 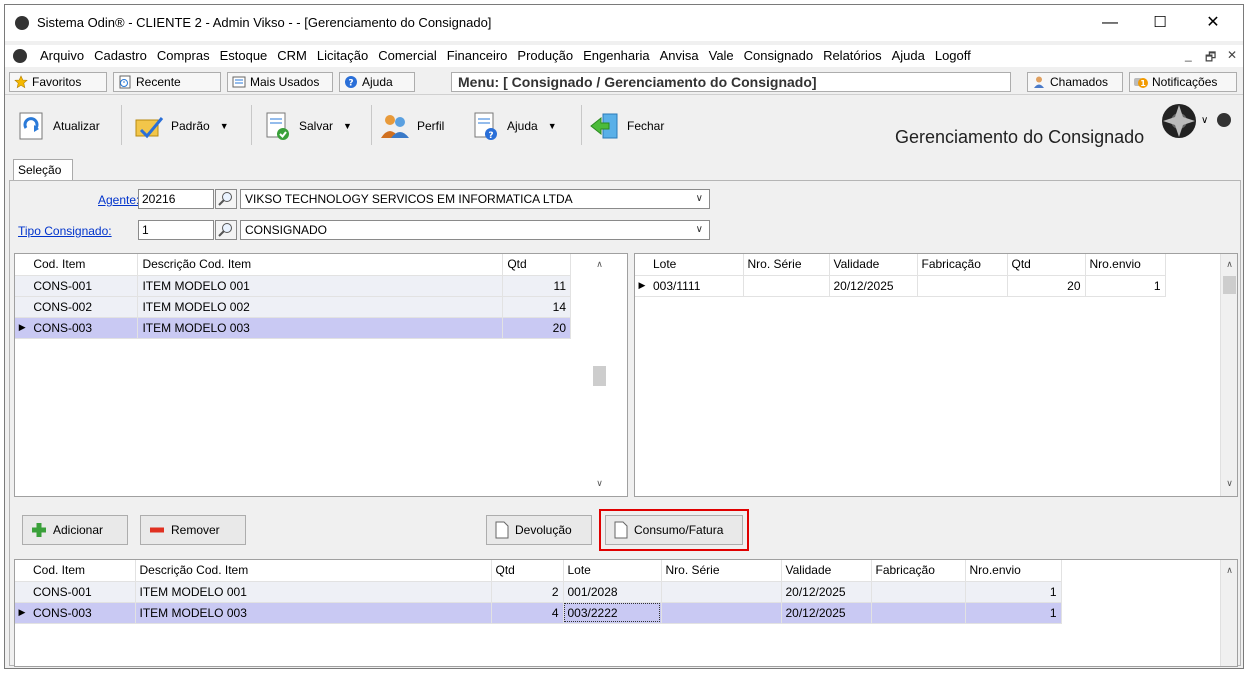 I want to click on mdi-close-button: ✕, so click(x=1232, y=55).